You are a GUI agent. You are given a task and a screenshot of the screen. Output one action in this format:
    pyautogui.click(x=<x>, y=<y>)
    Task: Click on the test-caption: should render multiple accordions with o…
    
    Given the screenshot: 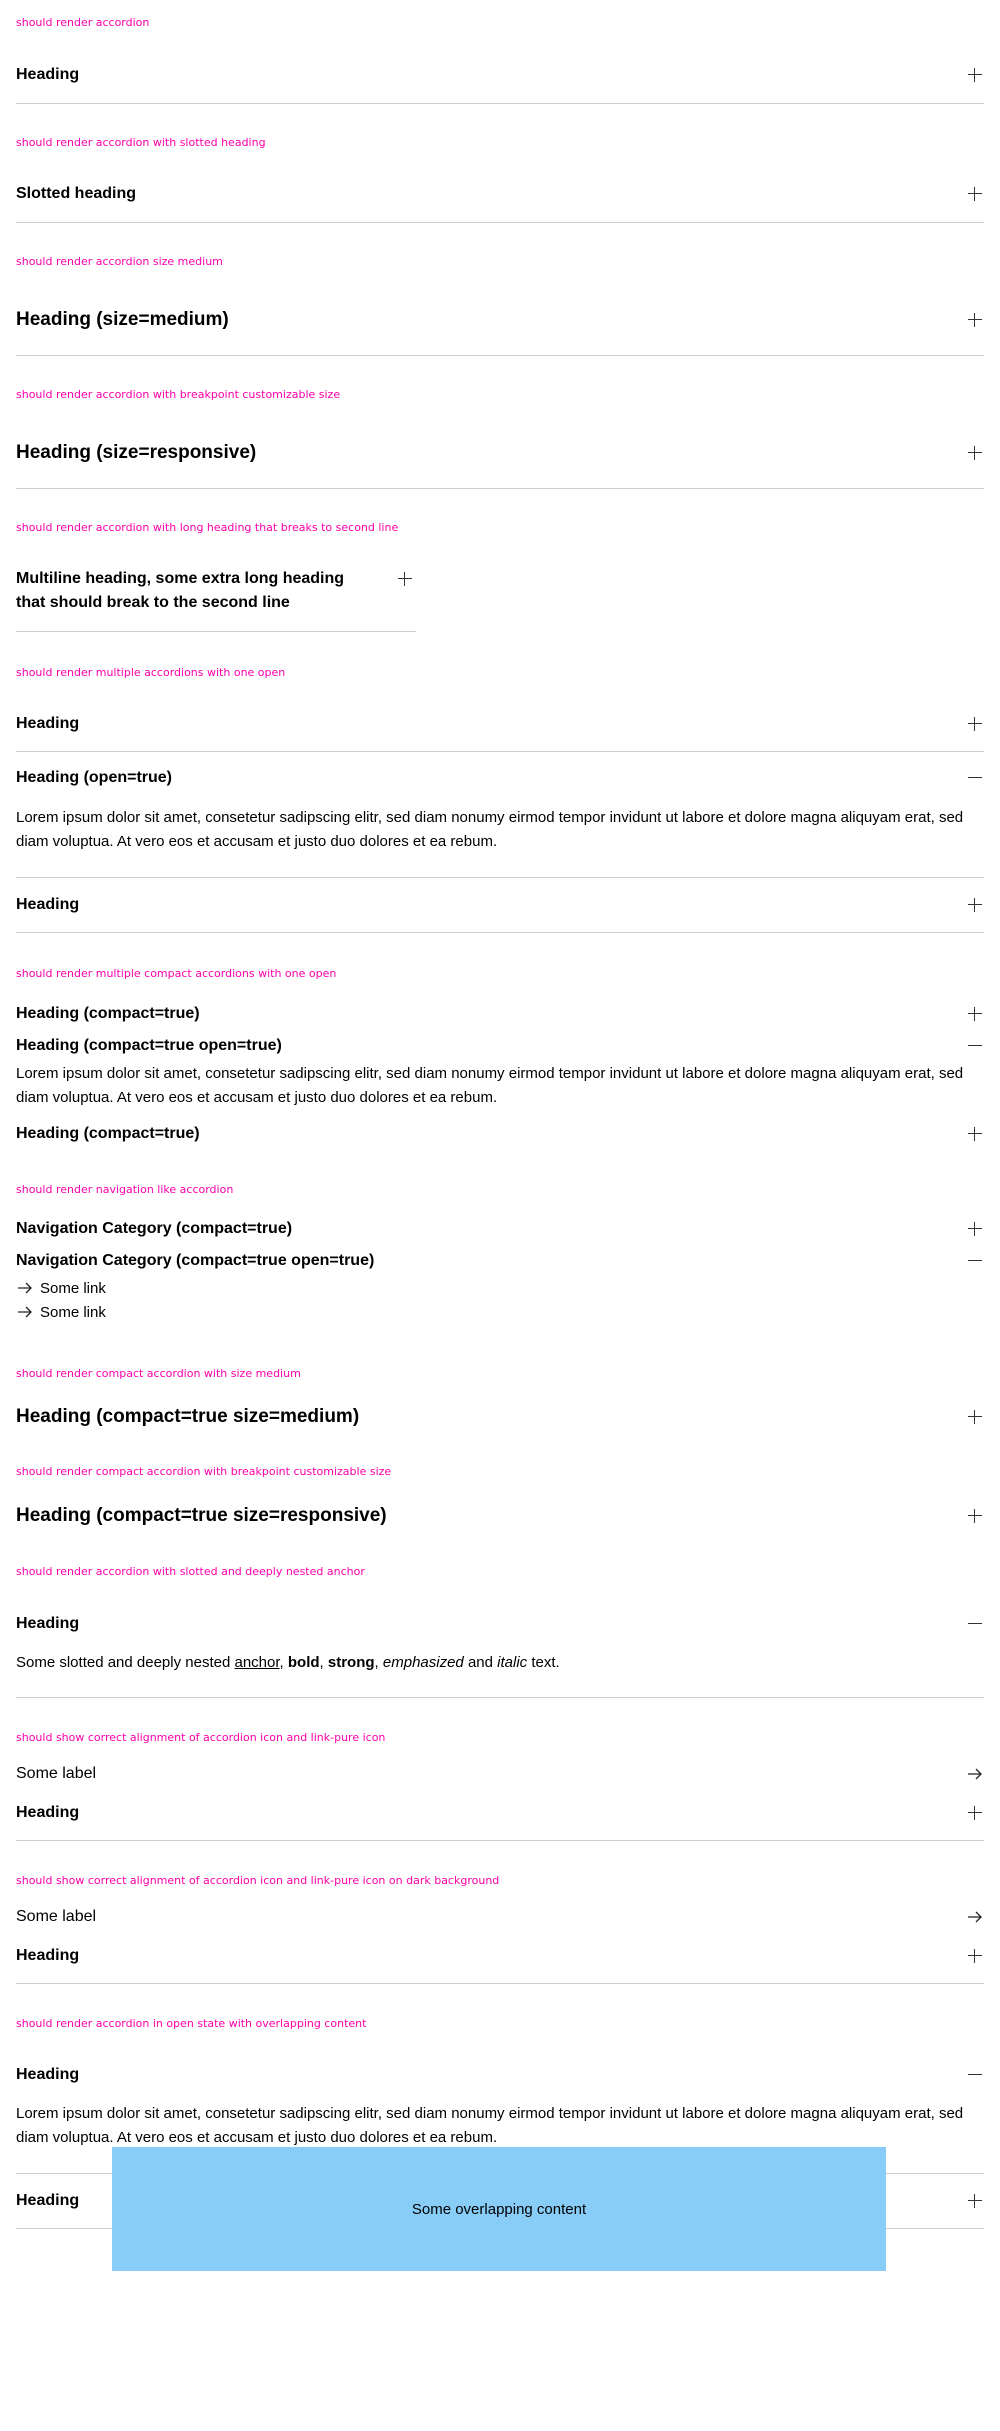 What is the action you would take?
    pyautogui.click(x=151, y=672)
    